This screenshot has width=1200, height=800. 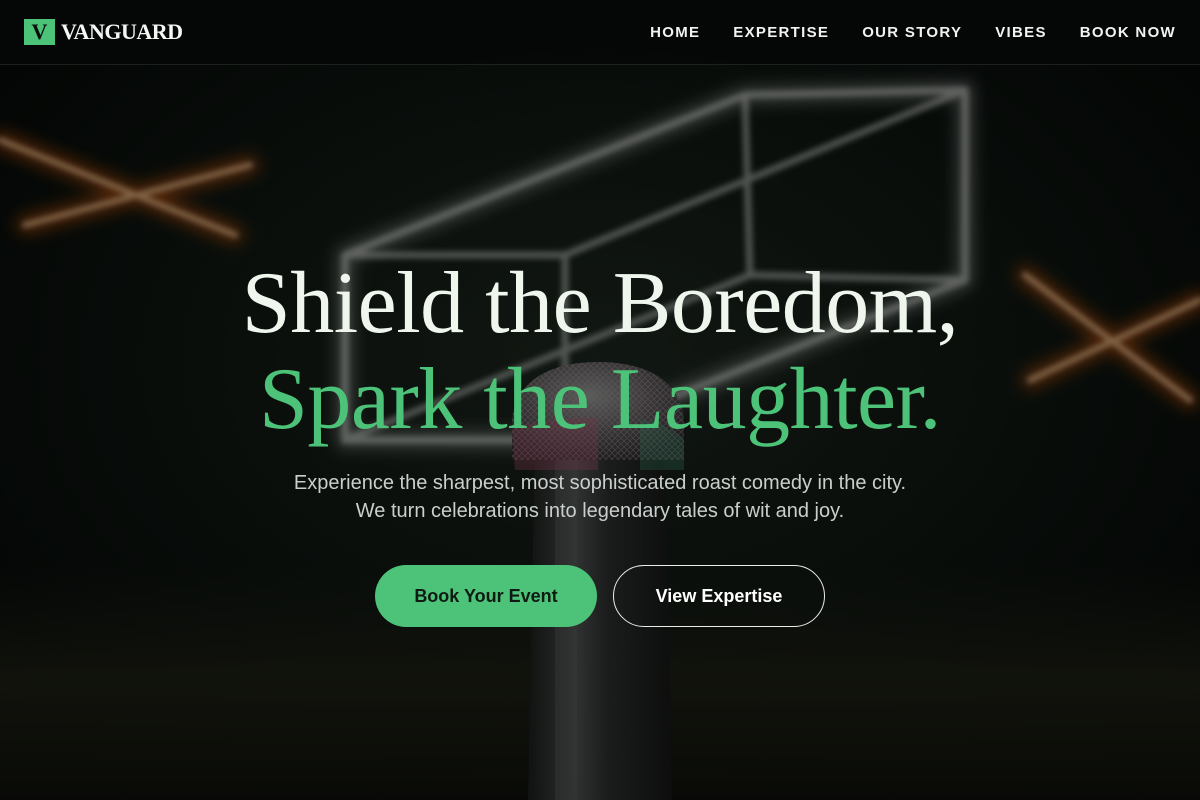 I want to click on brand-logo: V VANGUARD, so click(x=103, y=32).